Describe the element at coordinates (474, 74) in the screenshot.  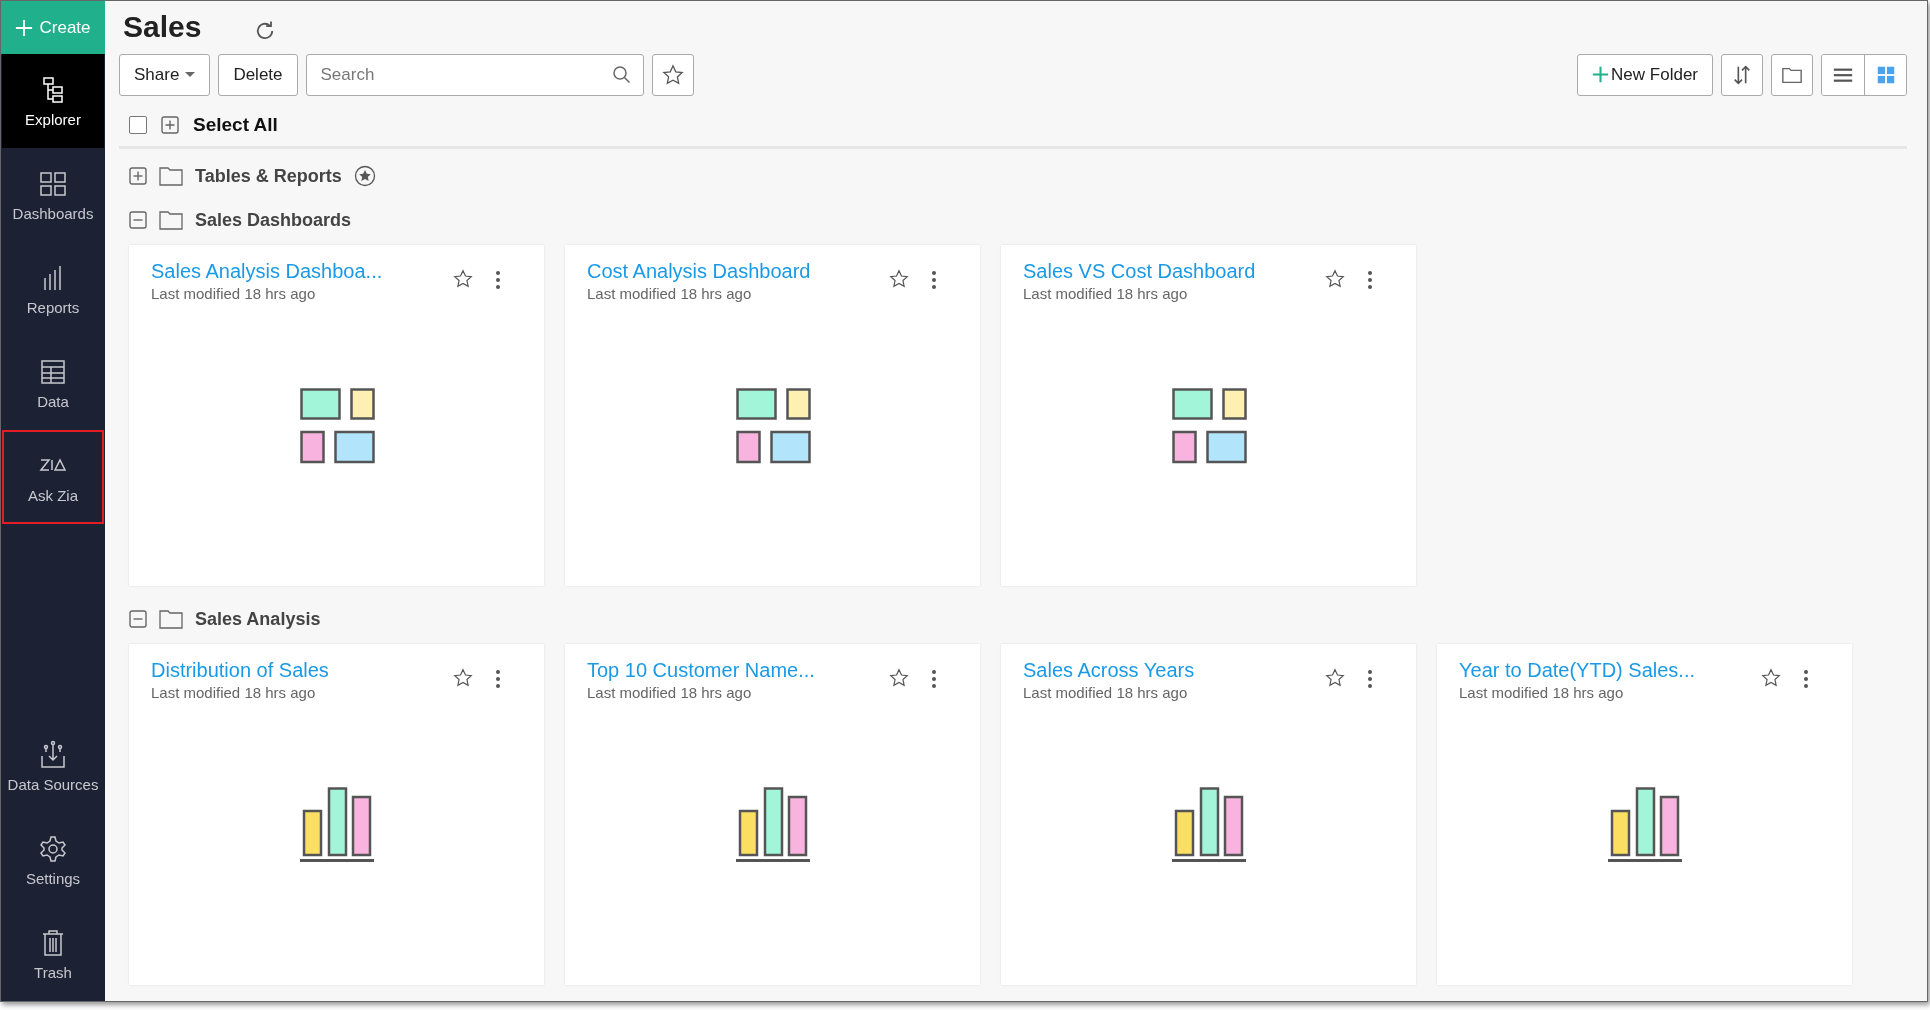
I see `search-field: Search` at that location.